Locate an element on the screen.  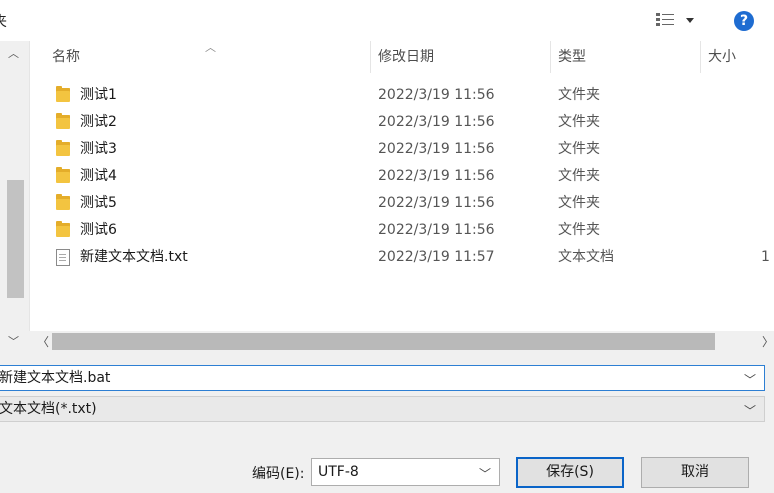
file-date: 2022/3/19 11:57 is located at coordinates (436, 257).